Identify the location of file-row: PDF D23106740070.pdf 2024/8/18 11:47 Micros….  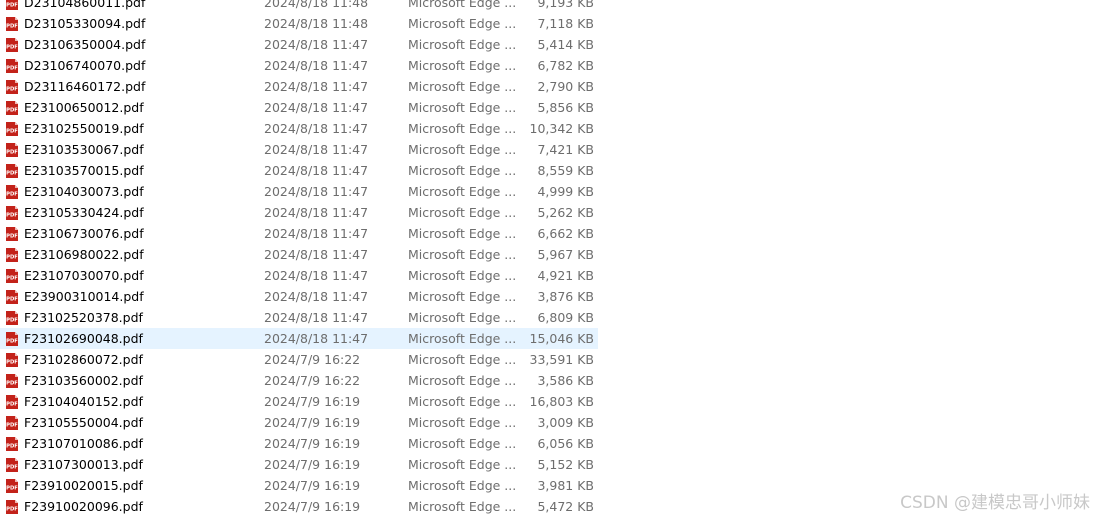
(299, 65).